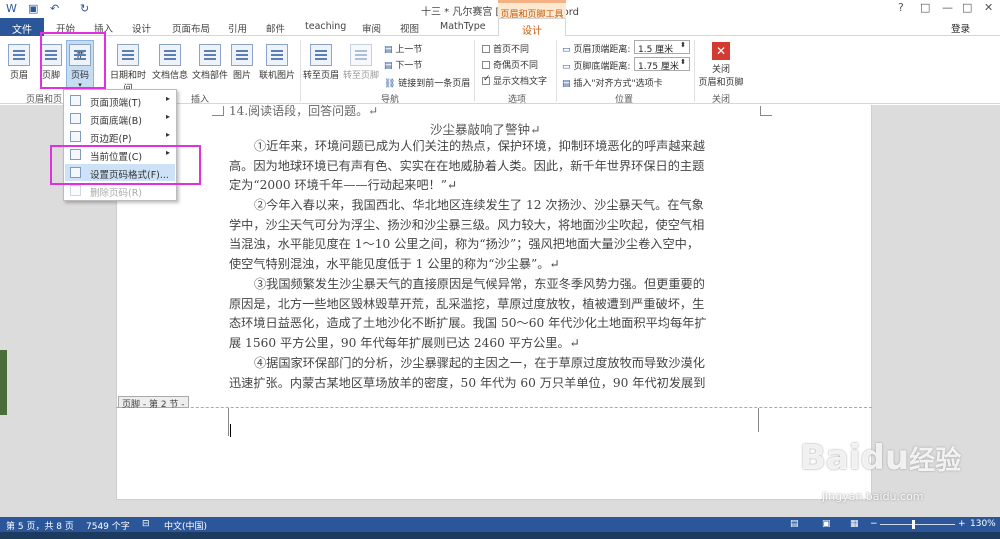 This screenshot has height=539, width=1000. Describe the element at coordinates (242, 55) in the screenshot. I see `picture-icon` at that location.